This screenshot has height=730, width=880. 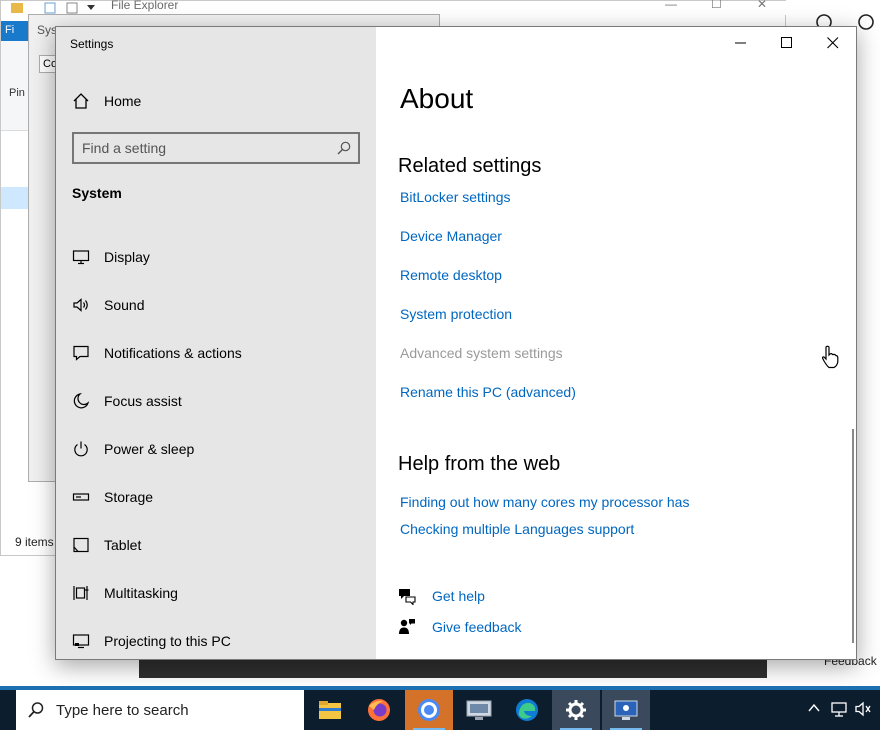 What do you see at coordinates (853, 536) in the screenshot?
I see `content-scrollbar` at bounding box center [853, 536].